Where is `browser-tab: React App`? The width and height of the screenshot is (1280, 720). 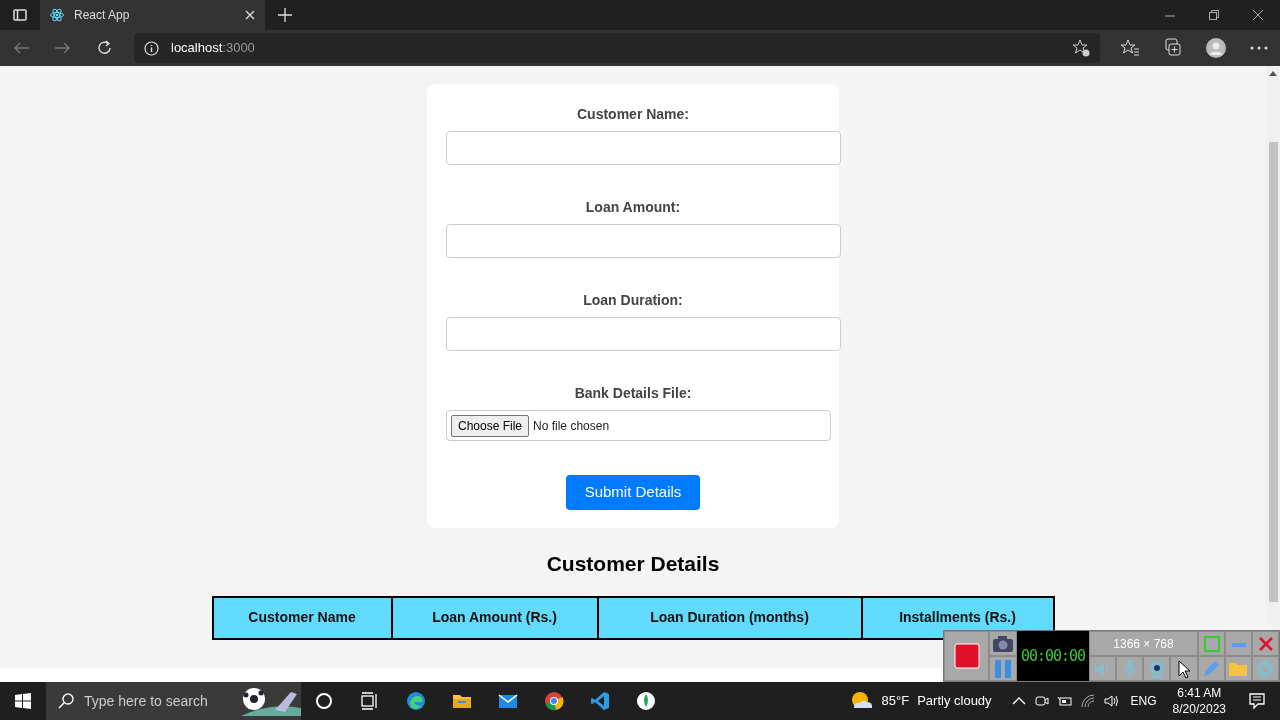
browser-tab: React App is located at coordinates (152, 15).